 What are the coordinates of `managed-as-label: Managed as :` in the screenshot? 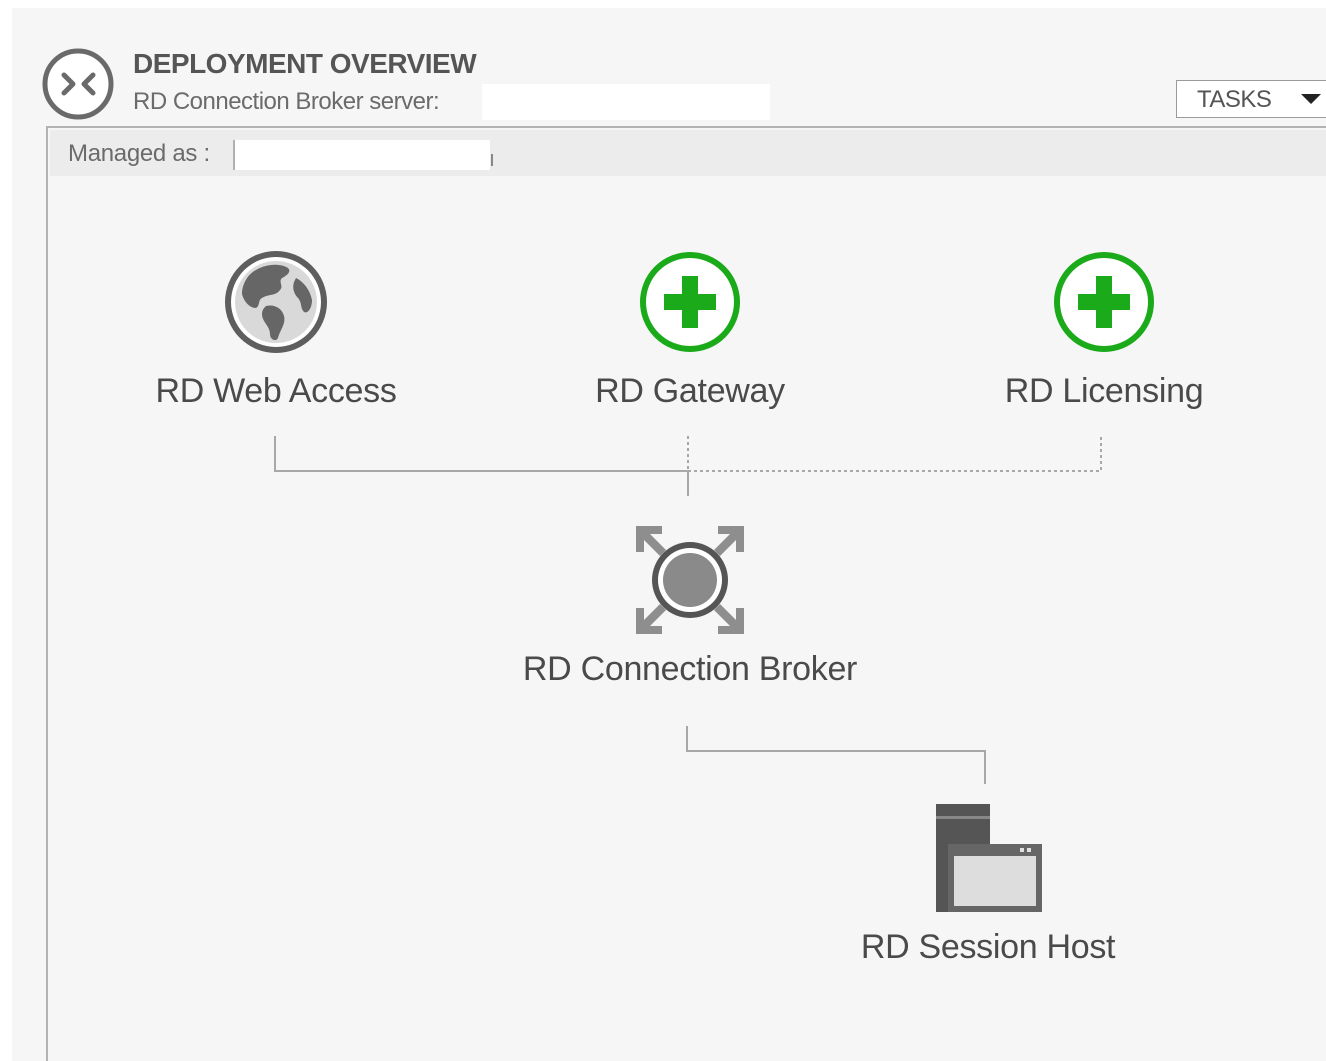 It's located at (139, 153).